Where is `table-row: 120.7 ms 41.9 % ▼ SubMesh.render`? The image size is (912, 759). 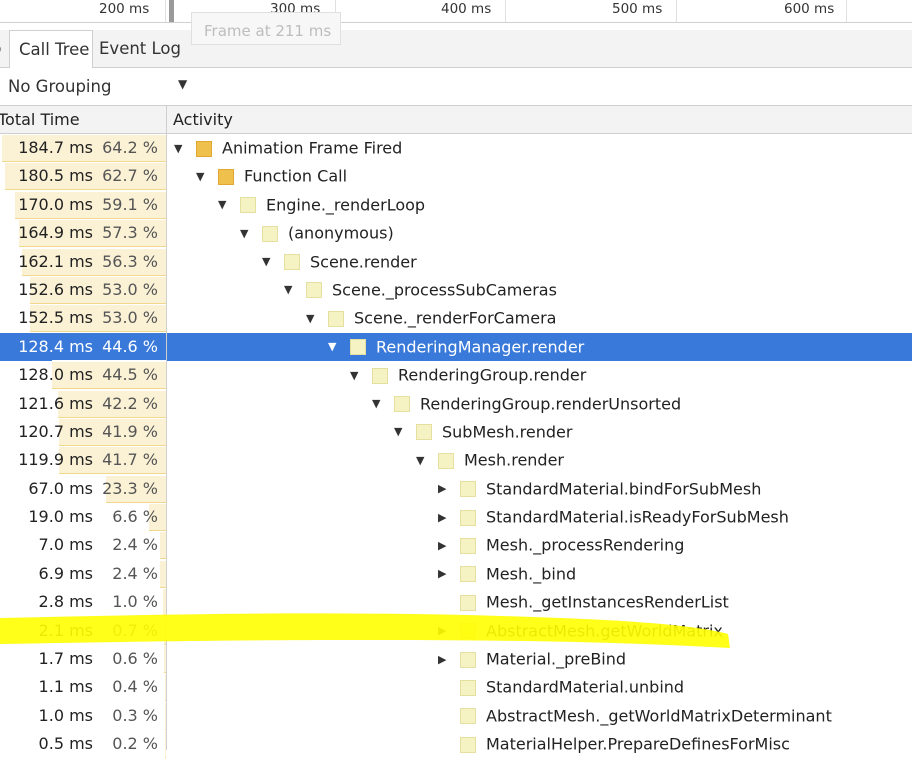 table-row: 120.7 ms 41.9 % ▼ SubMesh.render is located at coordinates (456, 432).